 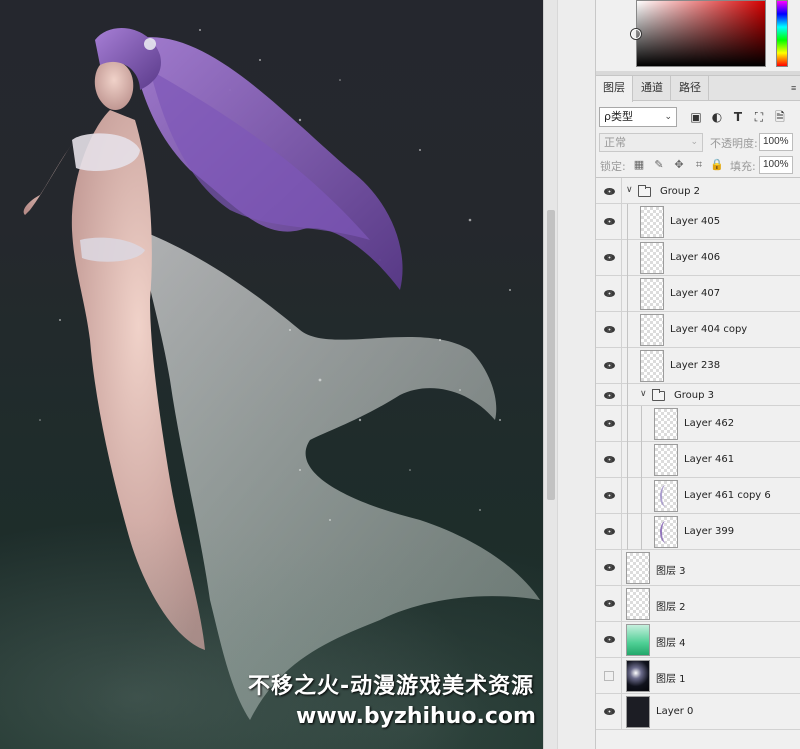 I want to click on color-picker-cursor, so click(x=636, y=34).